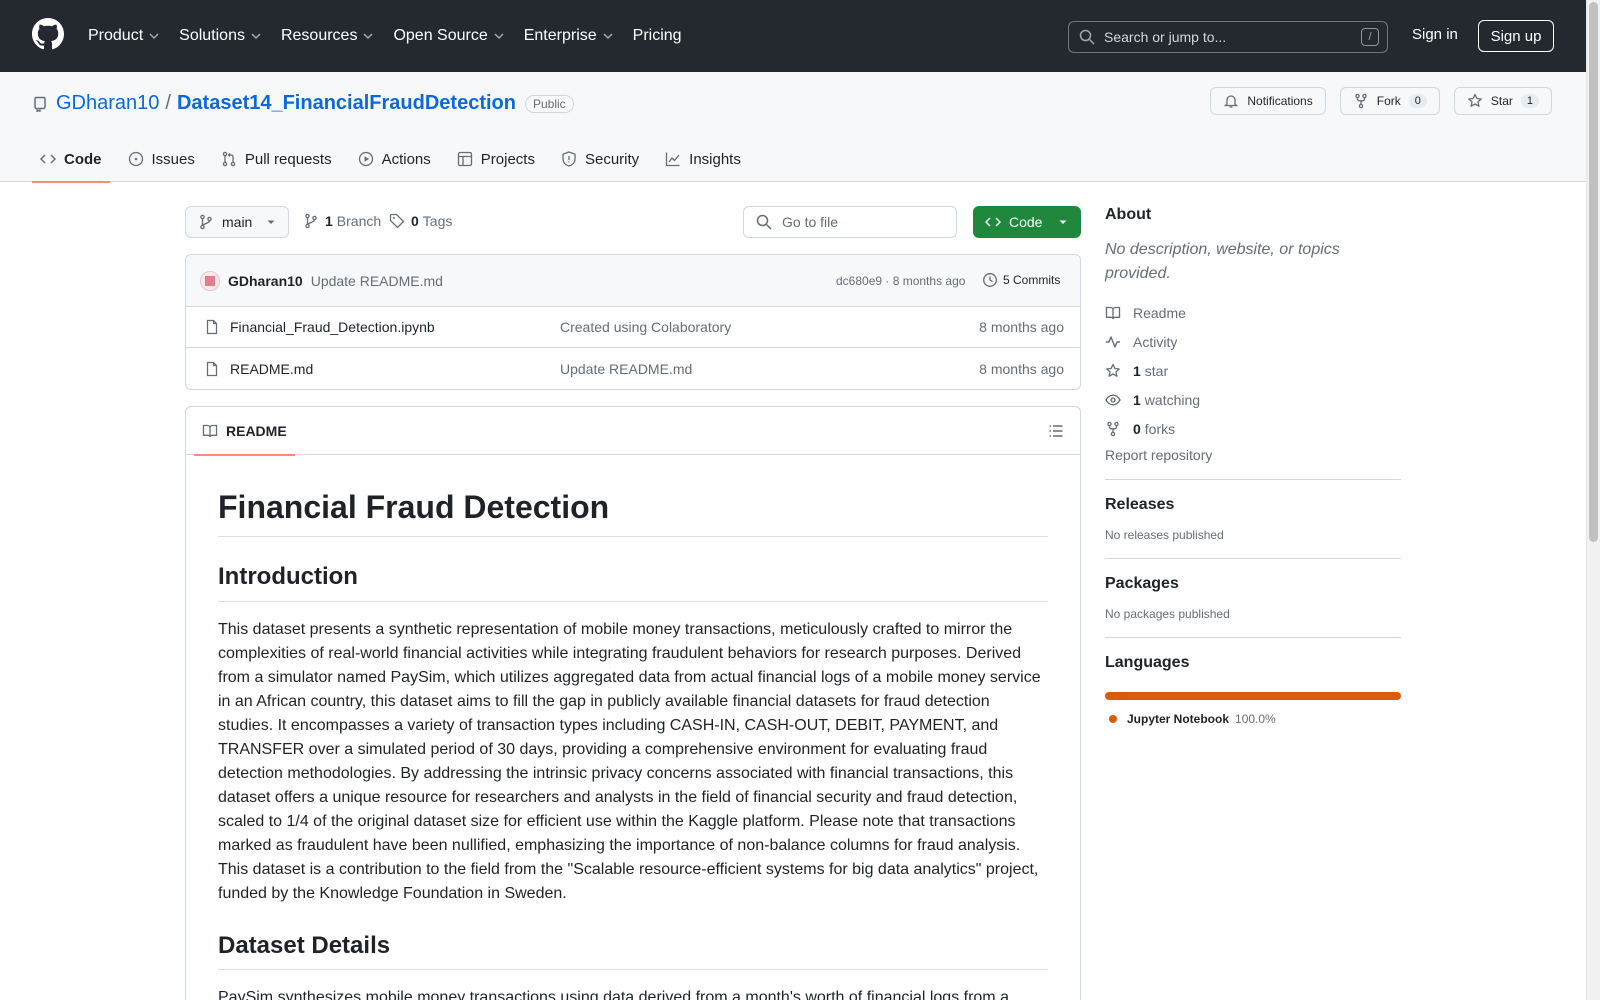 The image size is (1600, 1000). What do you see at coordinates (810, 222) in the screenshot?
I see `go-to-file-placeholder: Go to file` at bounding box center [810, 222].